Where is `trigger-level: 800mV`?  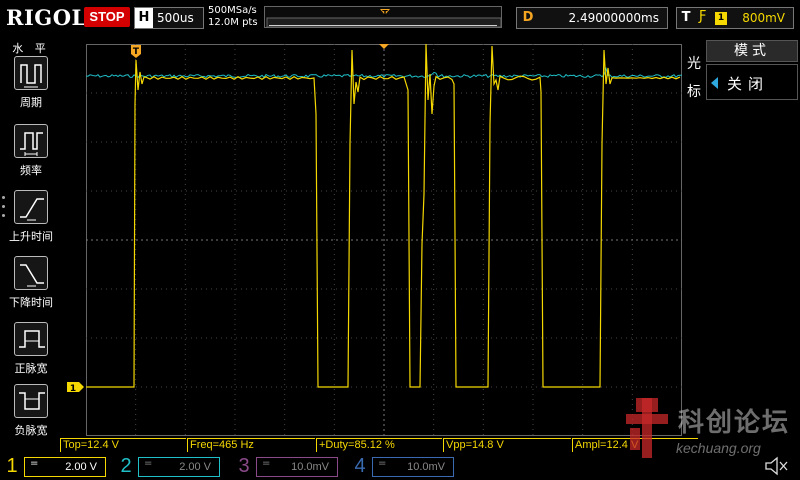
trigger-level: 800mV is located at coordinates (763, 18).